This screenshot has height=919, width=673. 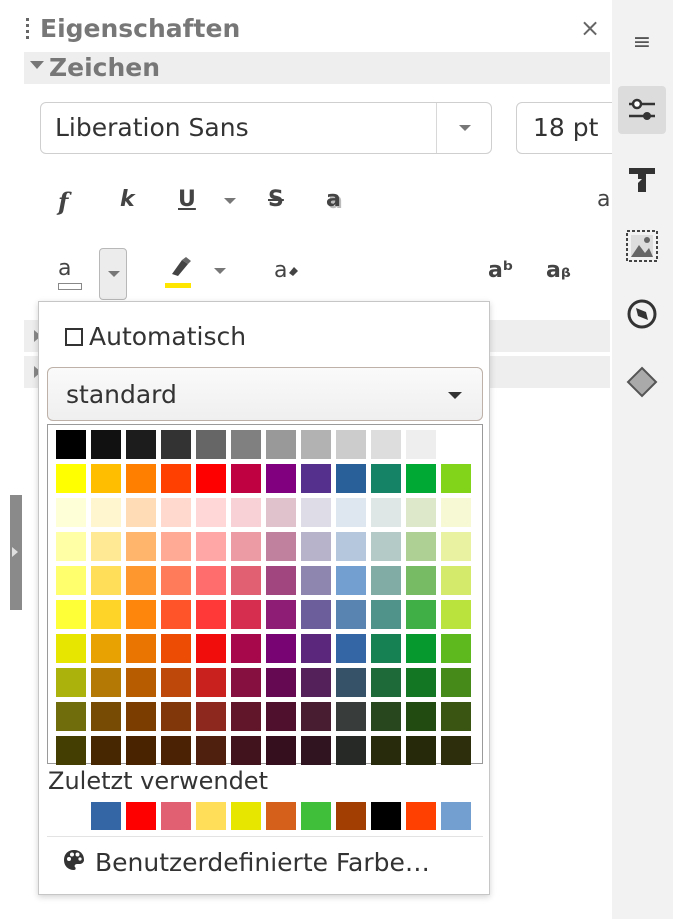 I want to click on properties-icon, so click(x=642, y=110).